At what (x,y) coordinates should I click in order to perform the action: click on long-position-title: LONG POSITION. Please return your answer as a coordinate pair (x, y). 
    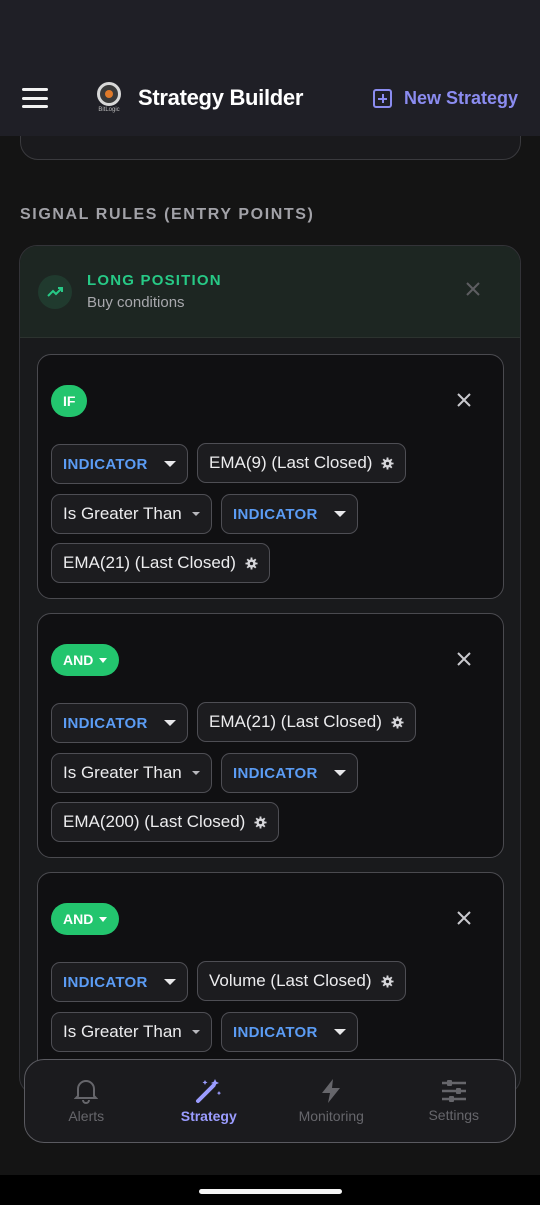
    Looking at the image, I should click on (154, 280).